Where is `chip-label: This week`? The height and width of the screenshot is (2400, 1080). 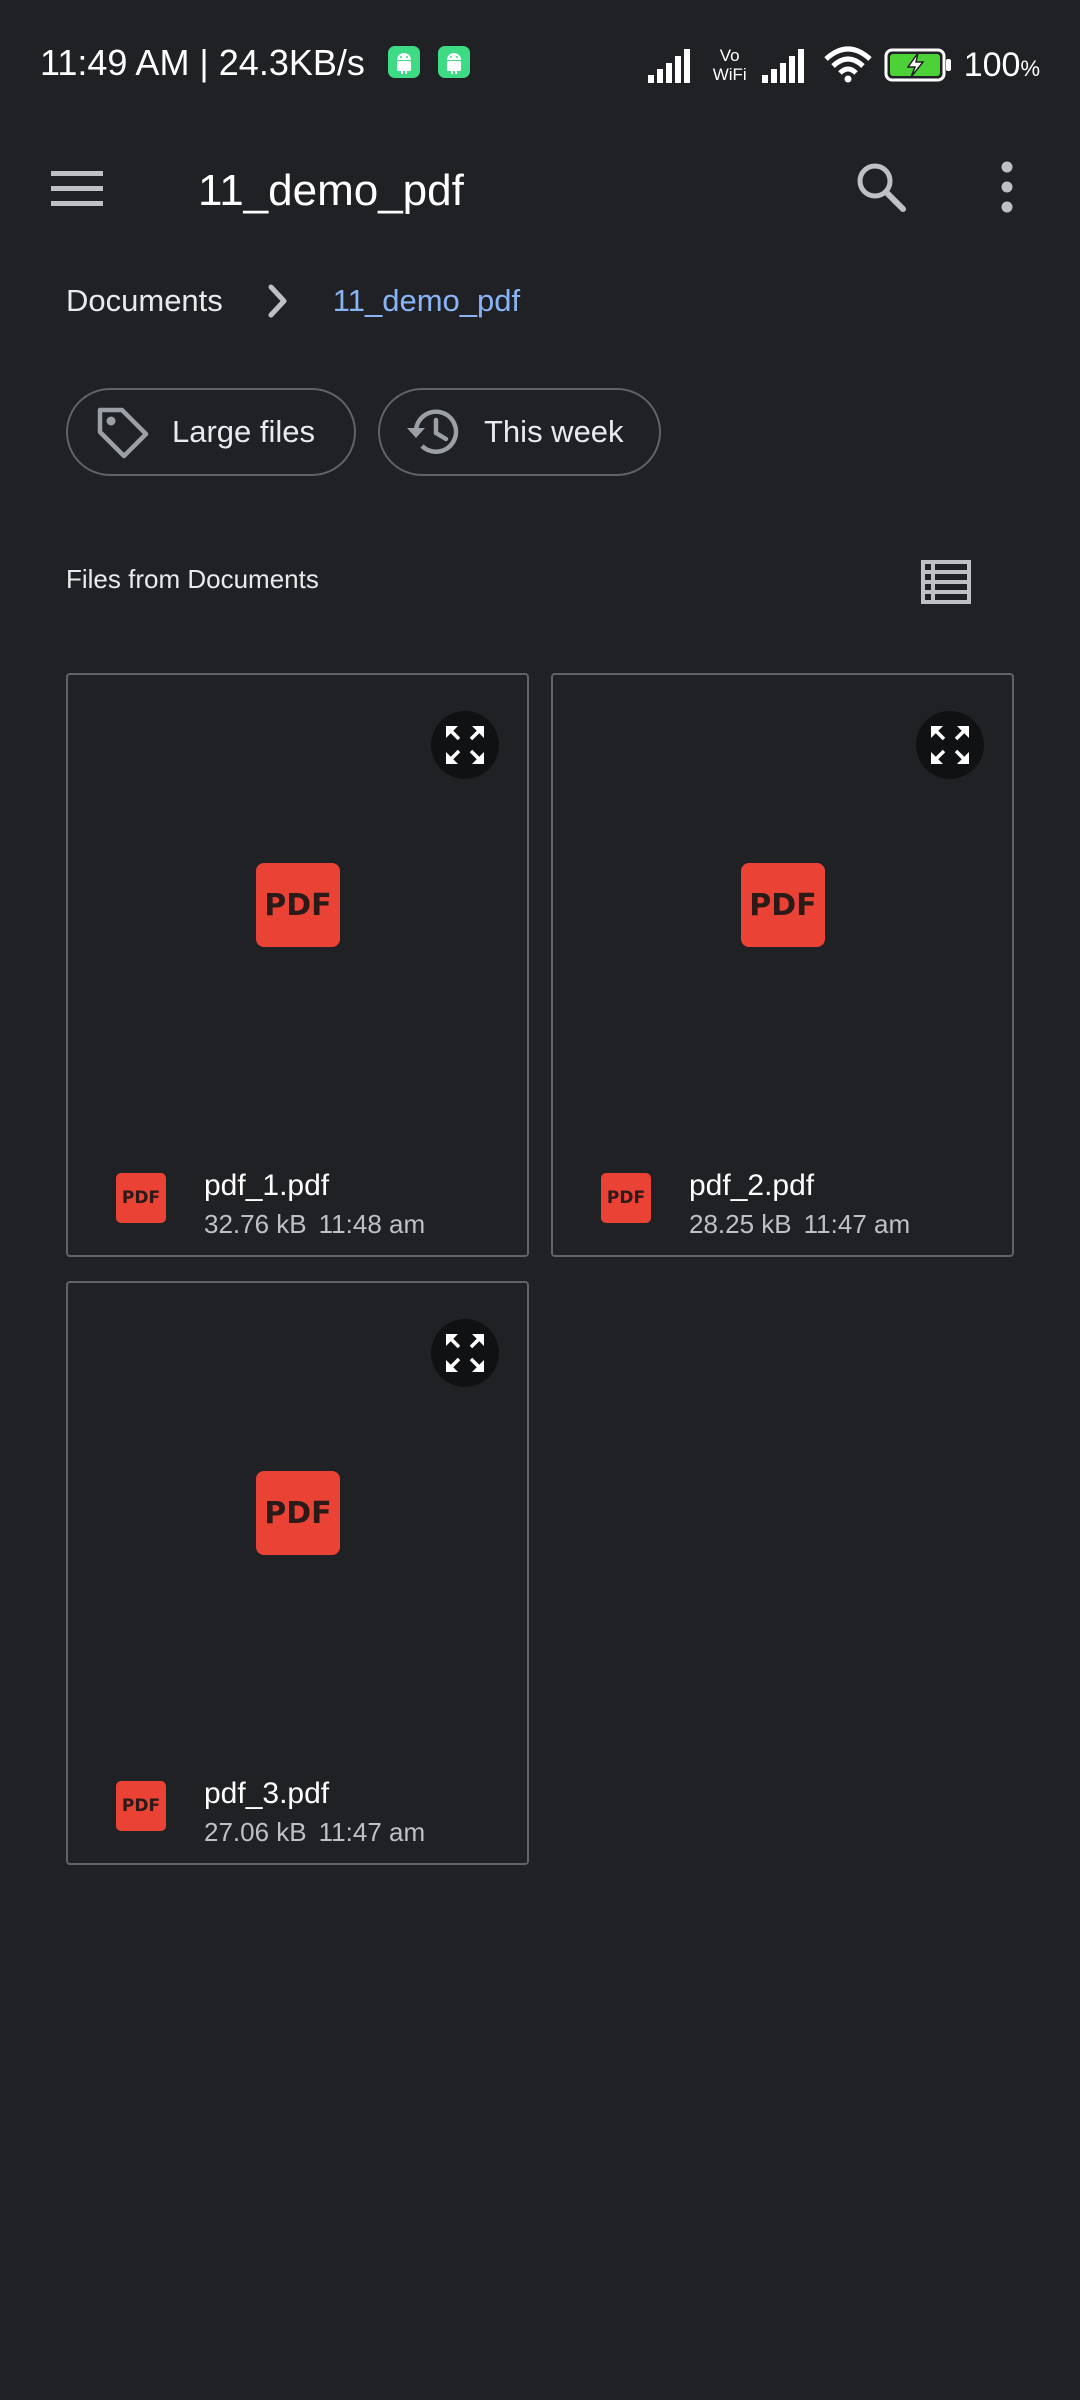 chip-label: This week is located at coordinates (554, 431).